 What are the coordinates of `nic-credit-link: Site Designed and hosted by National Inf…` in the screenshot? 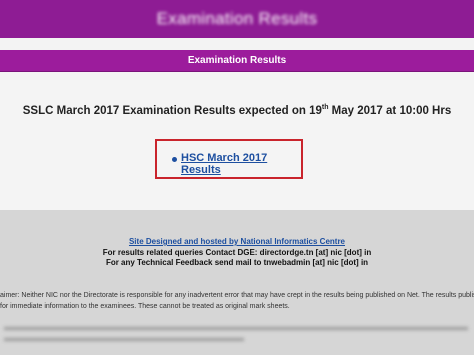 It's located at (237, 241).